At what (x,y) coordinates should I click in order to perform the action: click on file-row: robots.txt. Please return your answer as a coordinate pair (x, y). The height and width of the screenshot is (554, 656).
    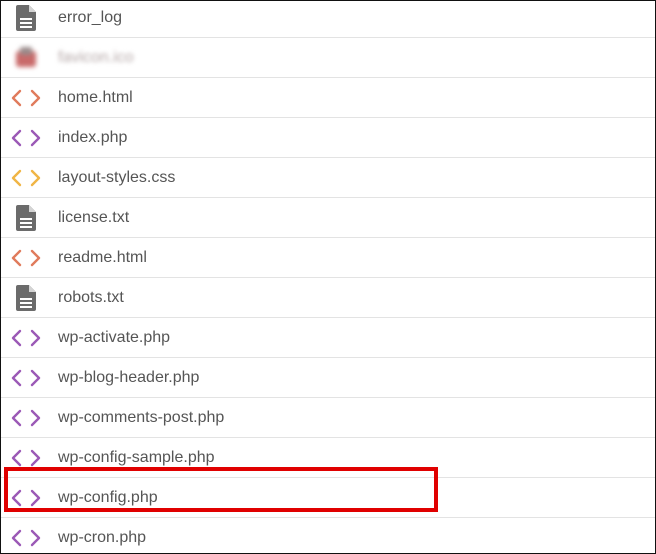
    Looking at the image, I should click on (328, 298).